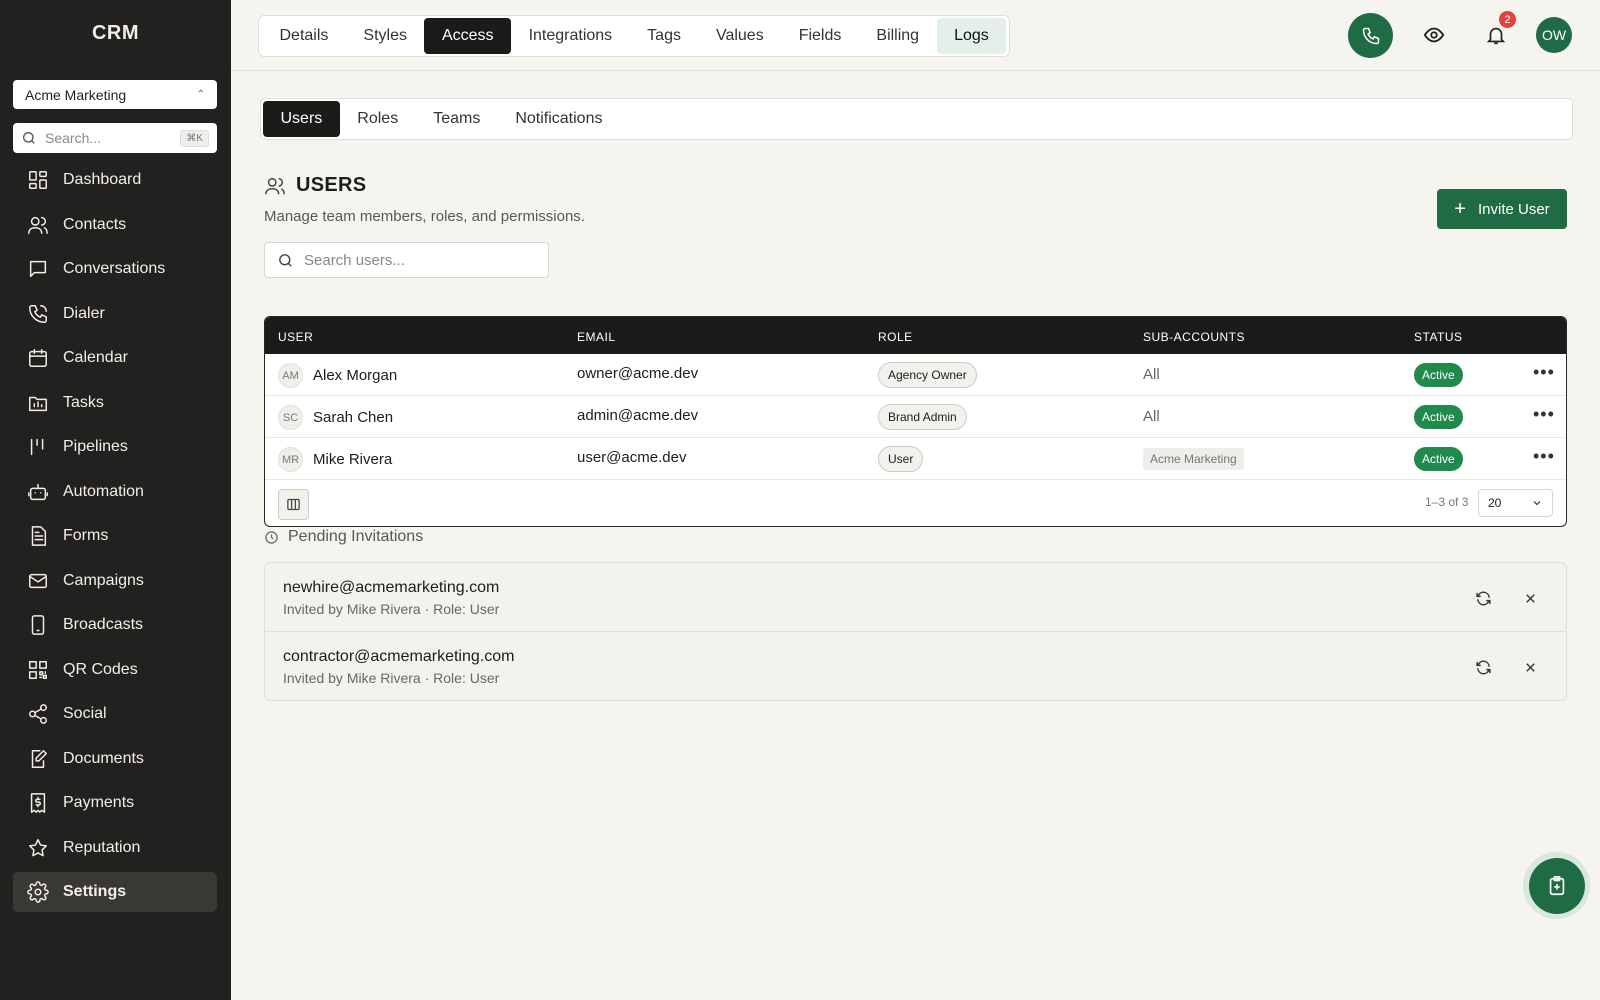 The height and width of the screenshot is (1000, 1600). Describe the element at coordinates (86, 535) in the screenshot. I see `sidebar-item-label: Forms` at that location.